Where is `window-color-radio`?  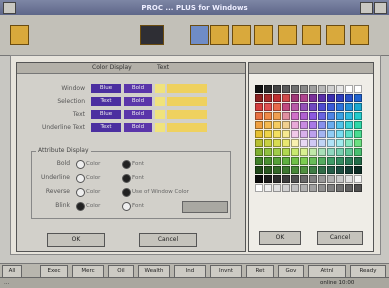 window-color-radio is located at coordinates (126, 192).